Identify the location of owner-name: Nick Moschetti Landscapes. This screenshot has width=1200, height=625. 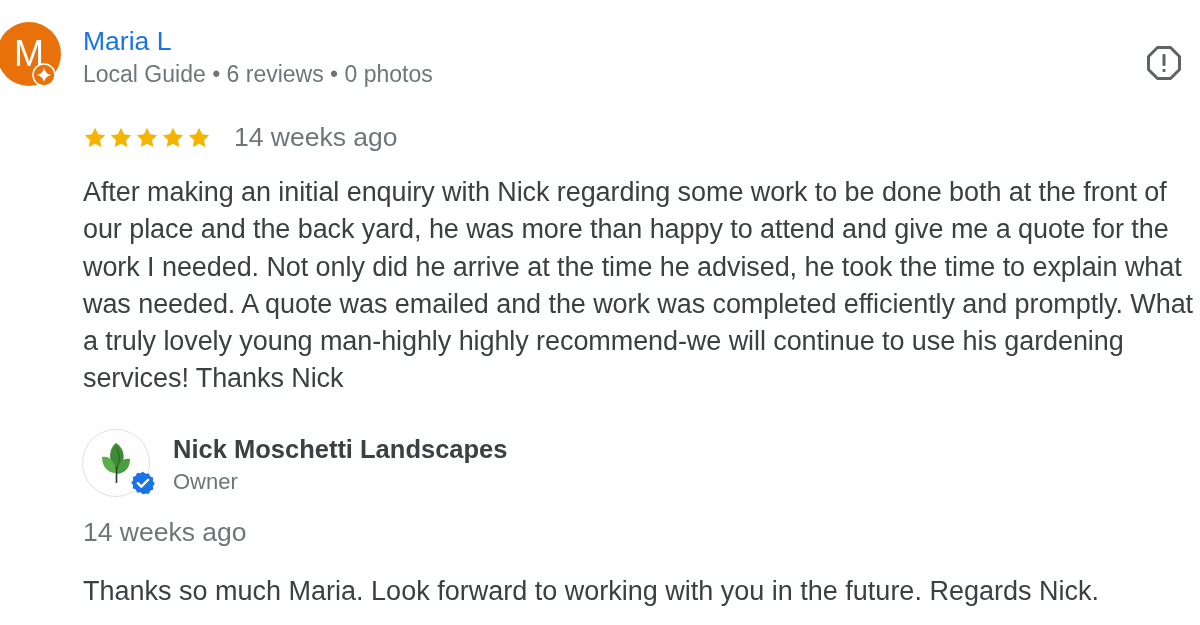
(340, 448).